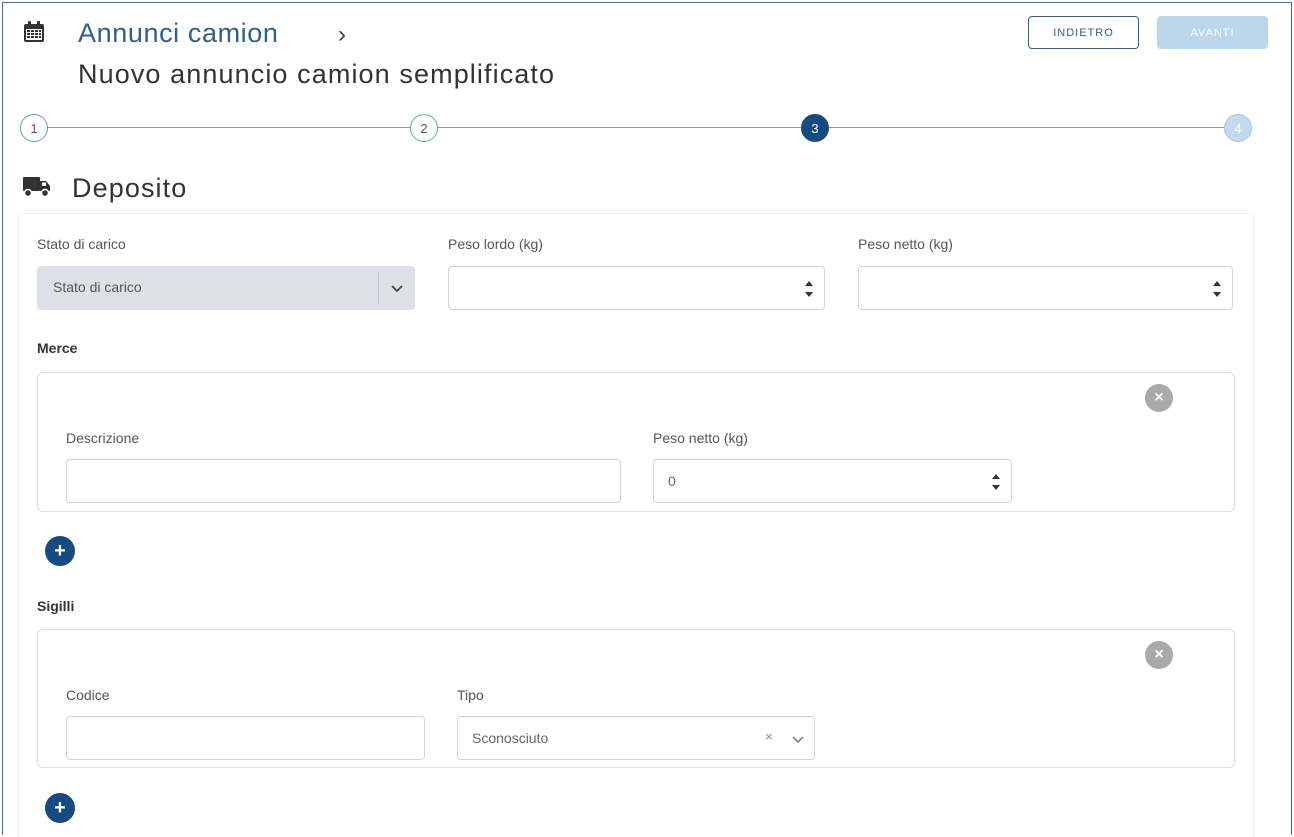  Describe the element at coordinates (317, 74) in the screenshot. I see `page-title: Nuovo annuncio camion semplificato` at that location.